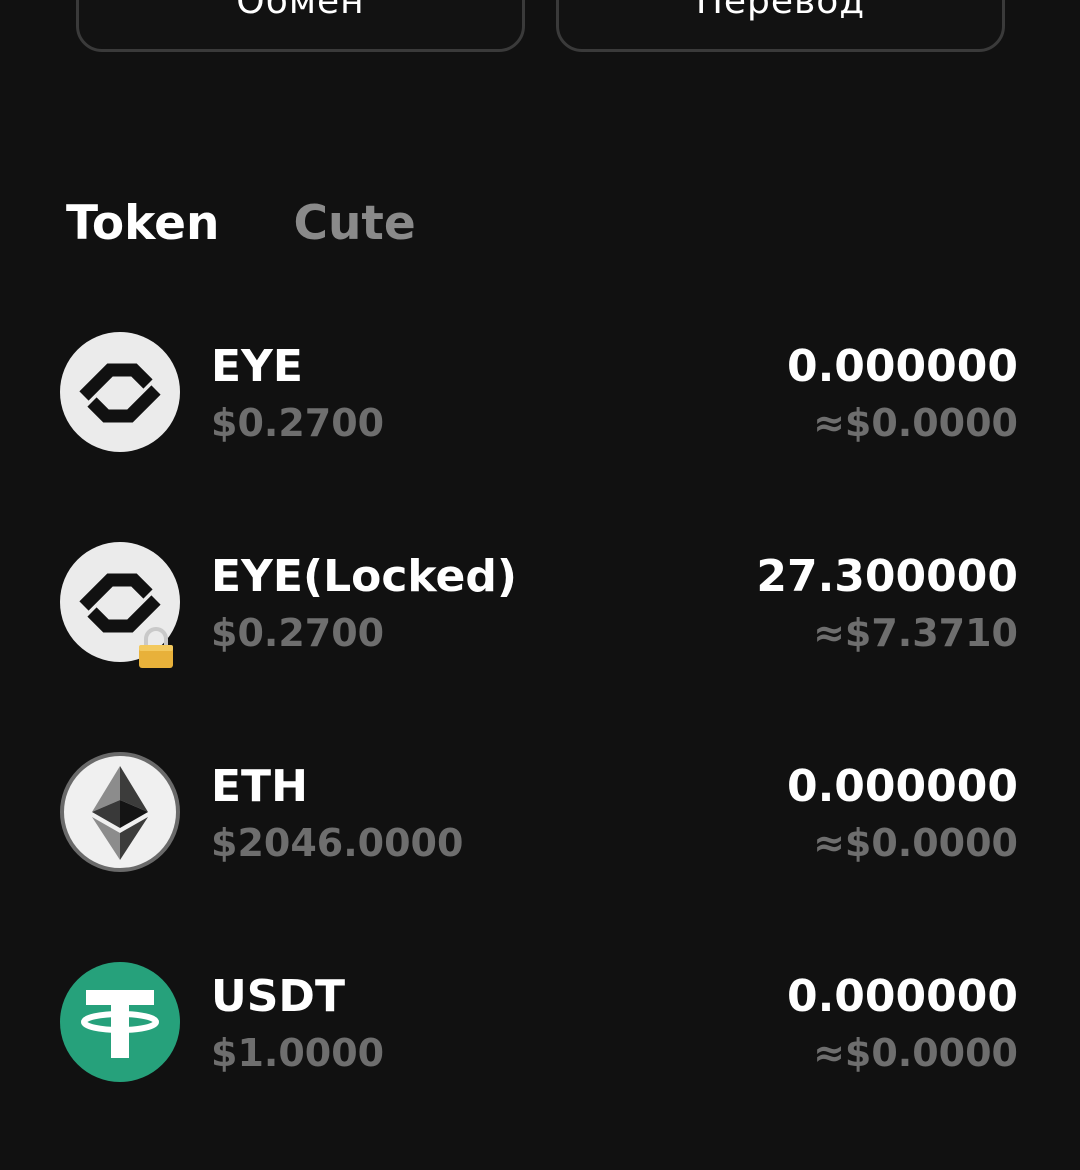 The image size is (1080, 1170). What do you see at coordinates (300, 11) in the screenshot?
I see `exchange-button-label: Обмен` at bounding box center [300, 11].